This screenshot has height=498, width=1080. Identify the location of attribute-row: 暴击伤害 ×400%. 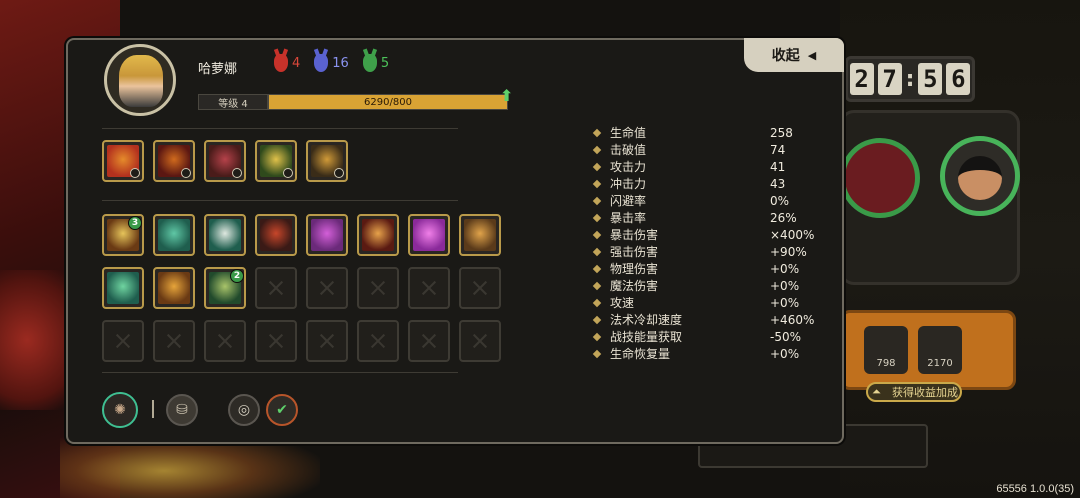
(713, 234).